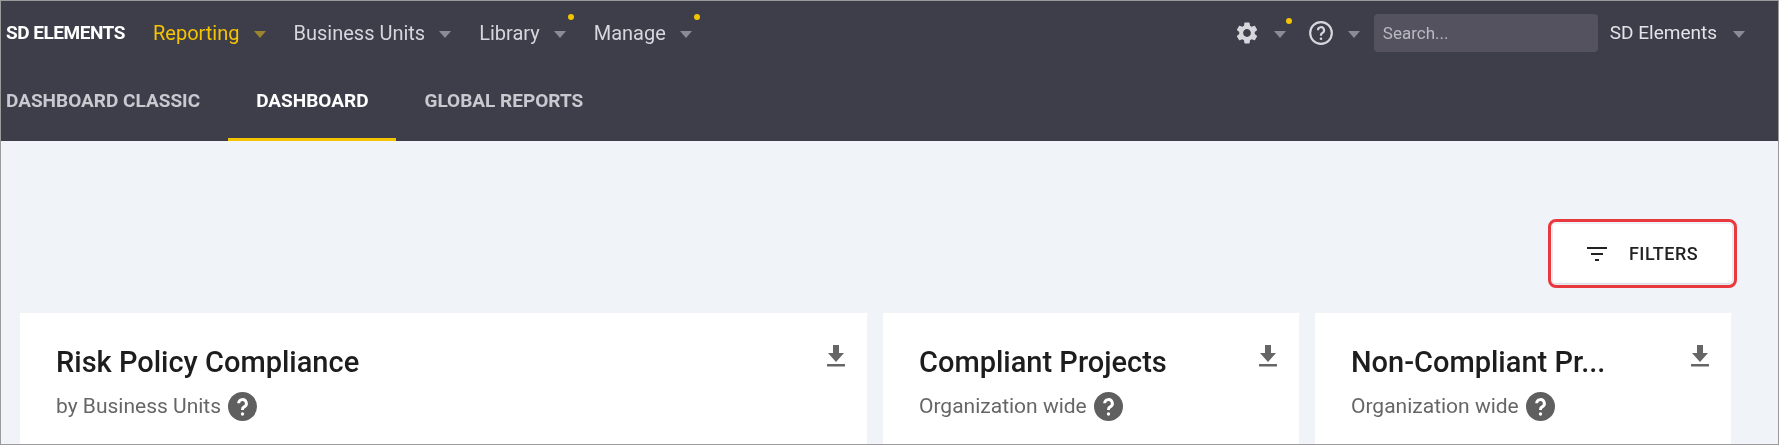 The image size is (1779, 445). I want to click on tab: DASHBOARD, so click(312, 103).